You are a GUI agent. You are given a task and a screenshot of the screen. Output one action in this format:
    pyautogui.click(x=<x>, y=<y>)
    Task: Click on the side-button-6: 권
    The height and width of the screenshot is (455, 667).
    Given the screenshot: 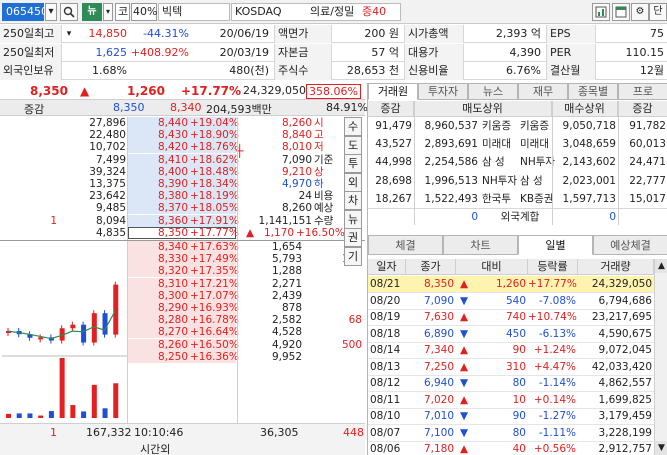 What is the action you would take?
    pyautogui.click(x=353, y=237)
    